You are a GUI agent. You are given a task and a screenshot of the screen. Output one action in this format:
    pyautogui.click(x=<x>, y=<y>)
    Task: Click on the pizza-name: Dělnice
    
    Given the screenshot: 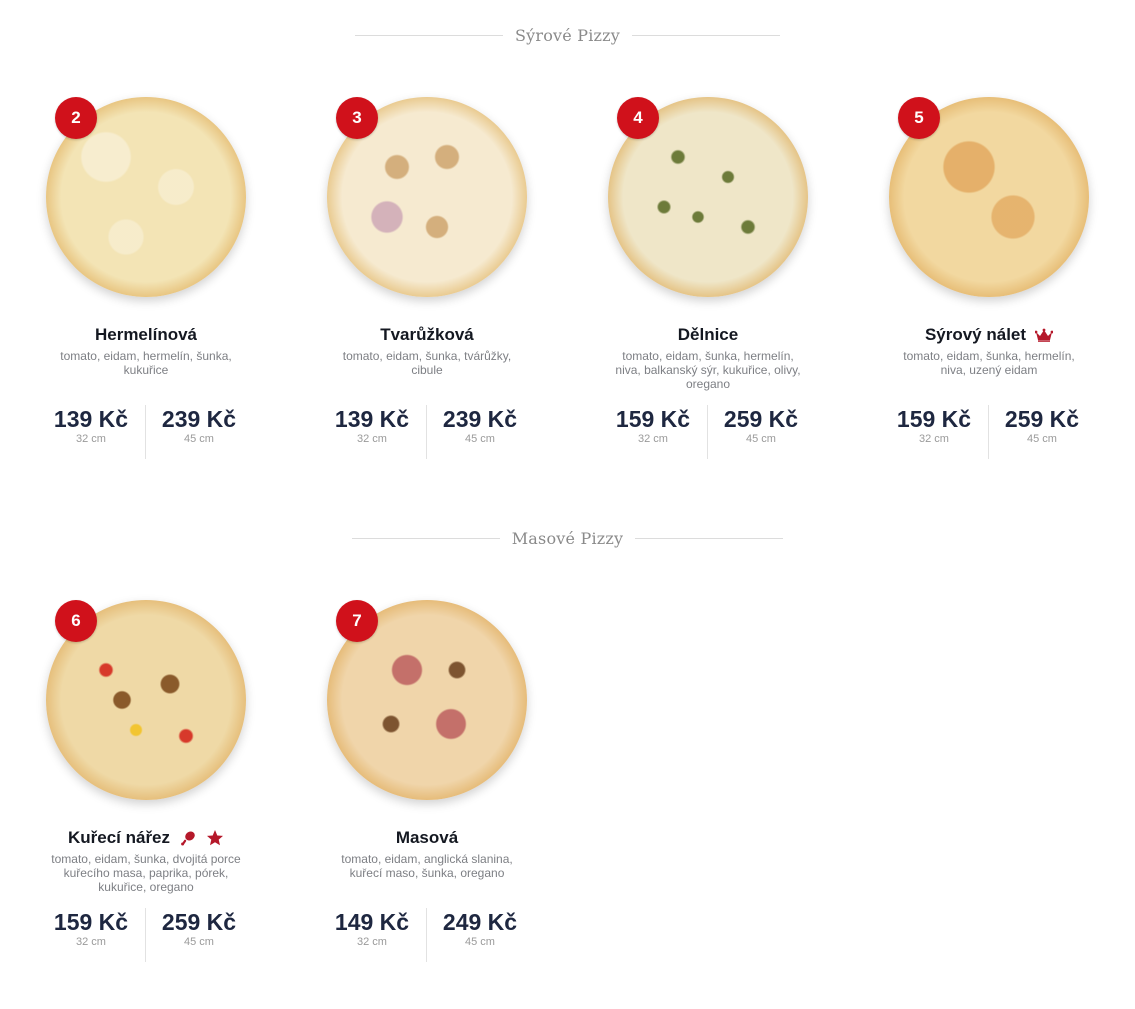 What is the action you would take?
    pyautogui.click(x=708, y=334)
    